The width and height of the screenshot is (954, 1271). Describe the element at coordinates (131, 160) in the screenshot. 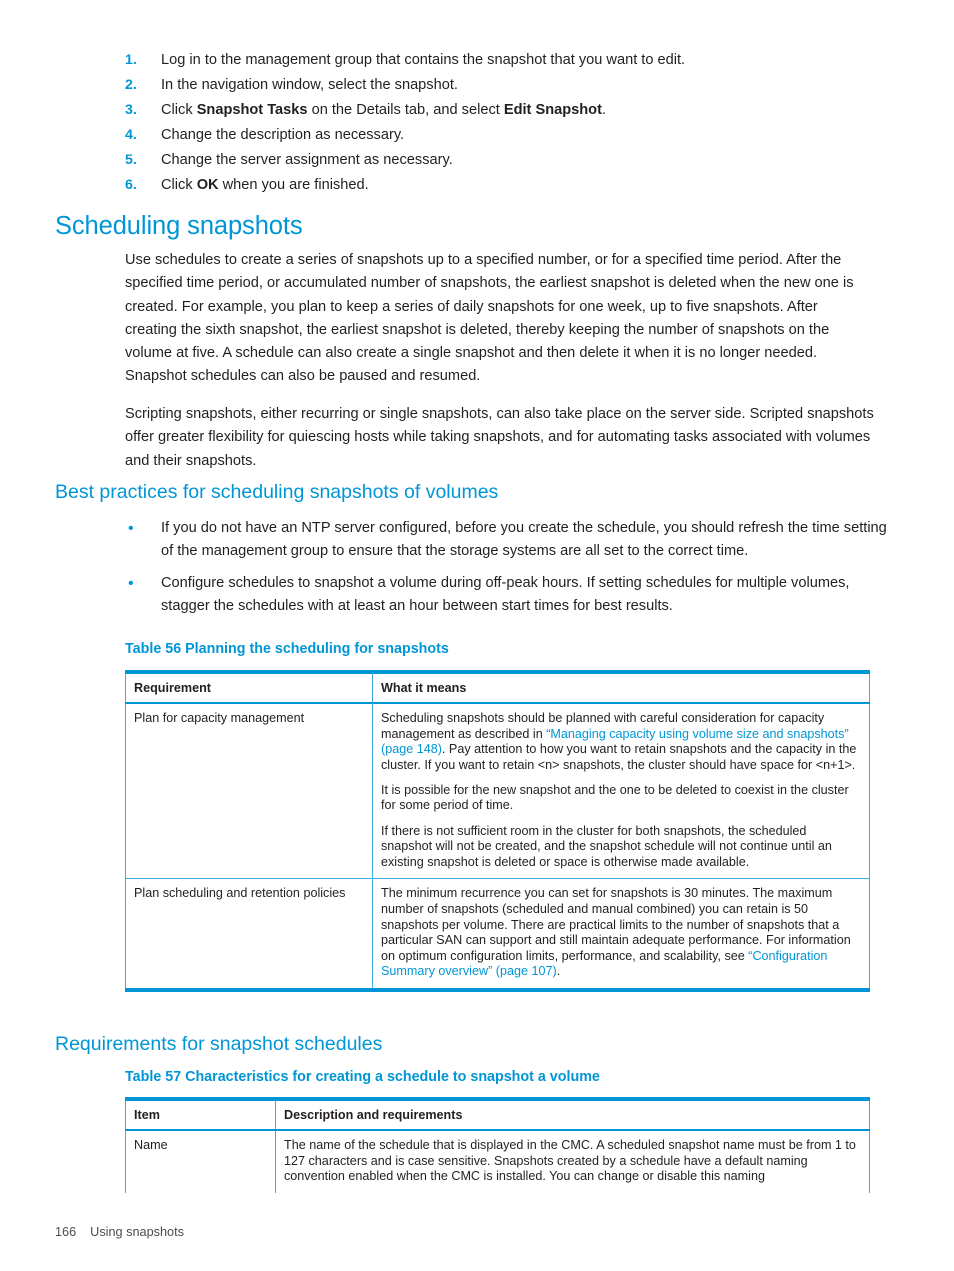

I see `list-item-number: 5.` at that location.